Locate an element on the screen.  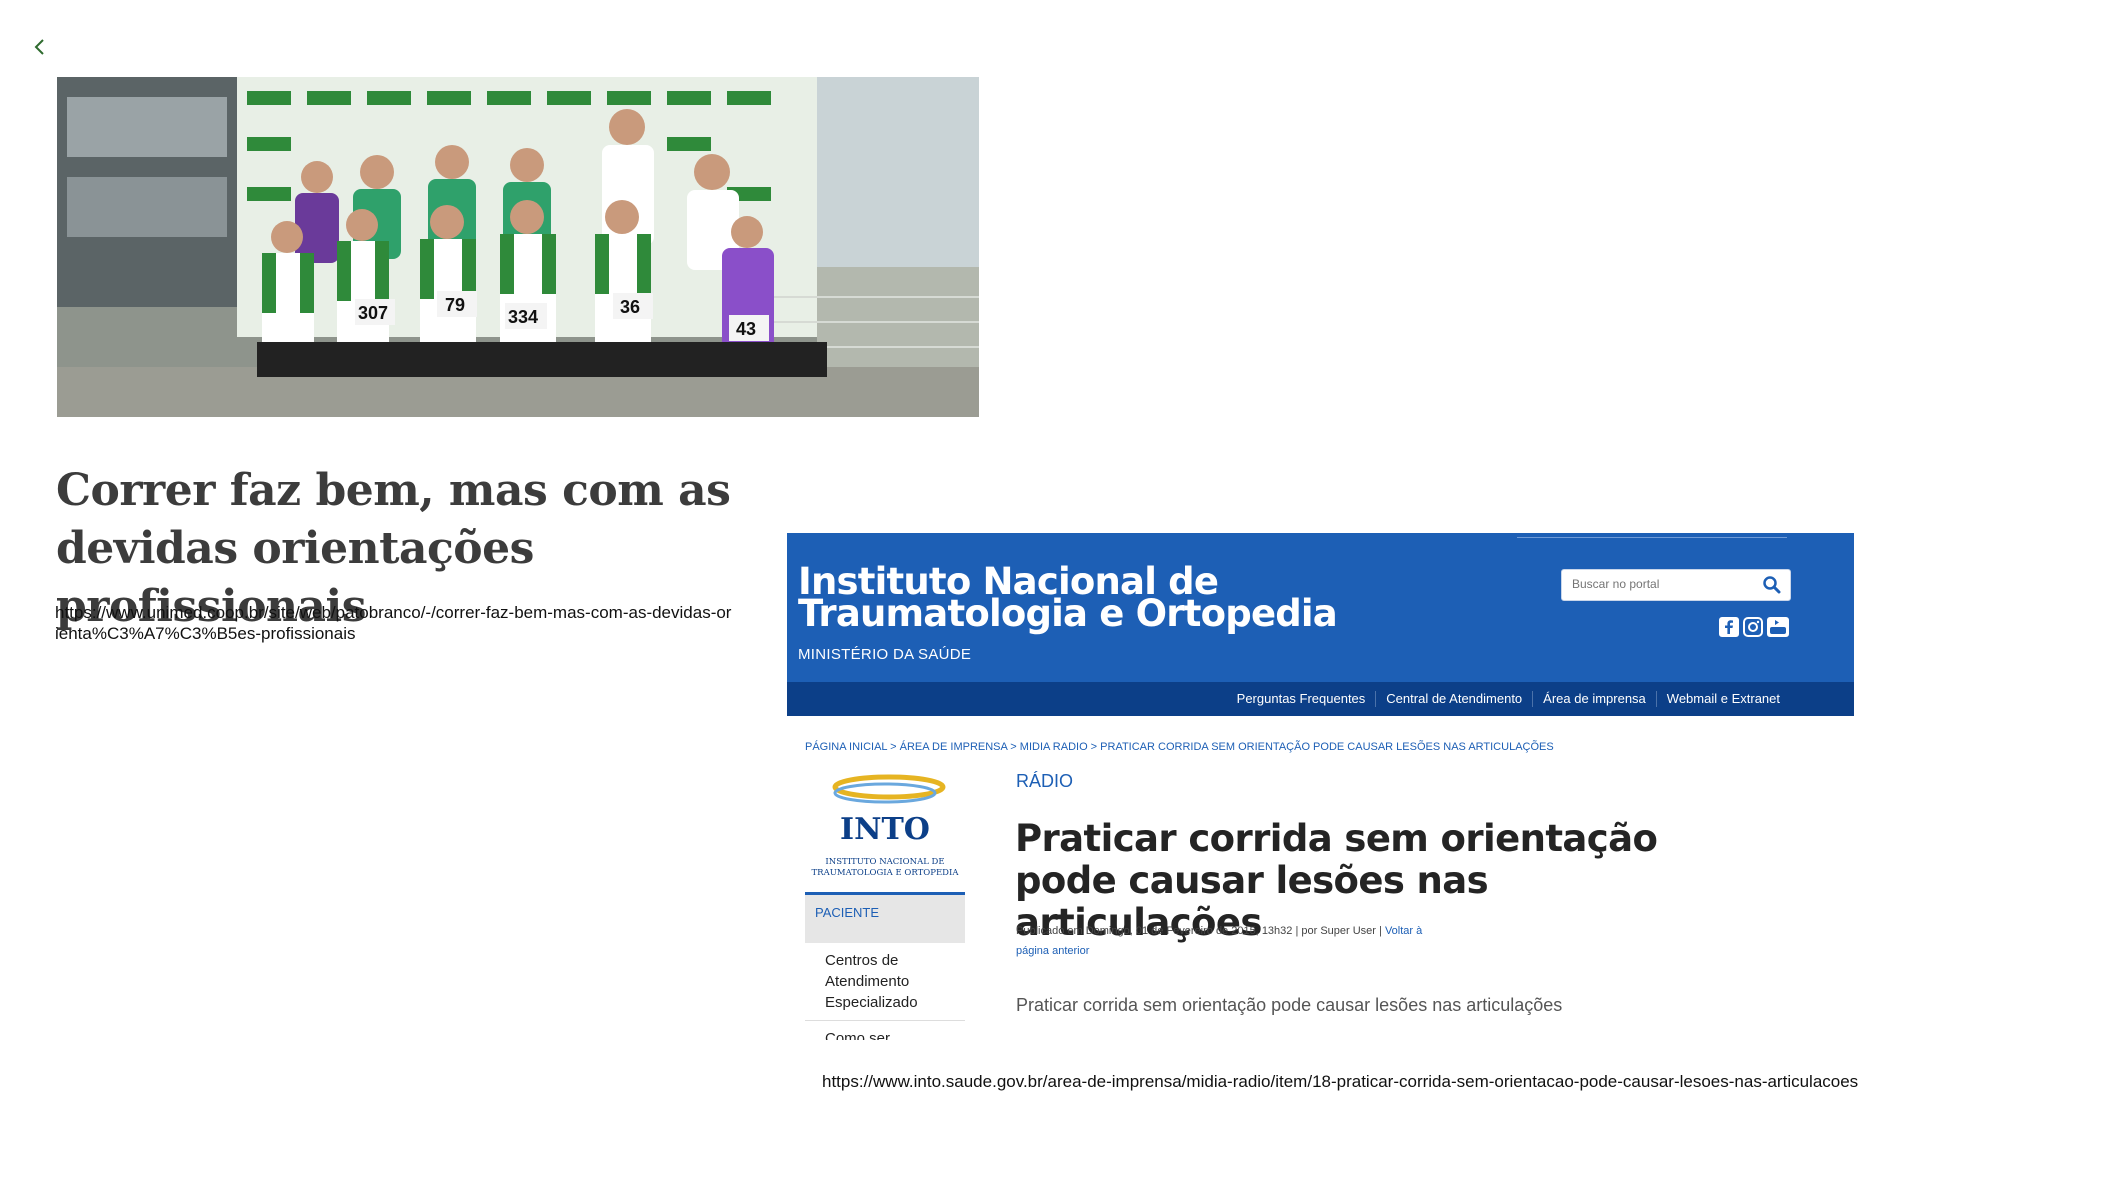
into-search-box is located at coordinates (1676, 585).